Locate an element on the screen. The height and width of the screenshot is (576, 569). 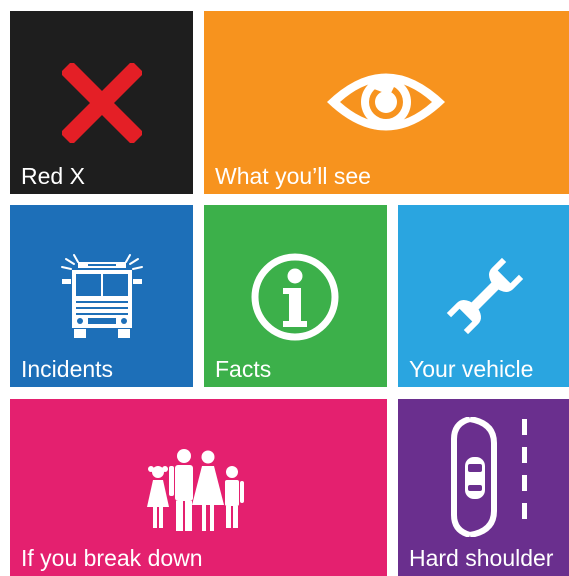
eye-icon is located at coordinates (386, 102).